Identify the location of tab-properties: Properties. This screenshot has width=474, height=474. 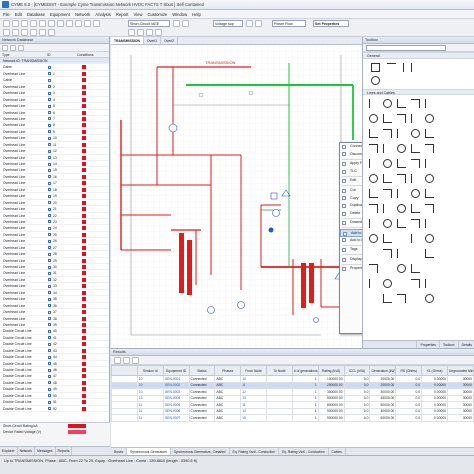
(427, 344).